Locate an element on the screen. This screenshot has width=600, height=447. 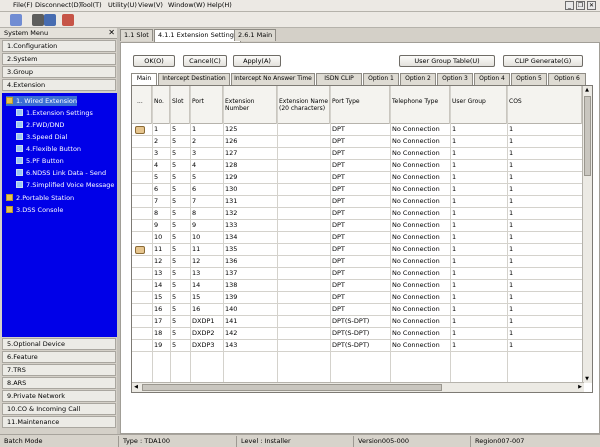
system-icon is located at coordinates (38, 20).